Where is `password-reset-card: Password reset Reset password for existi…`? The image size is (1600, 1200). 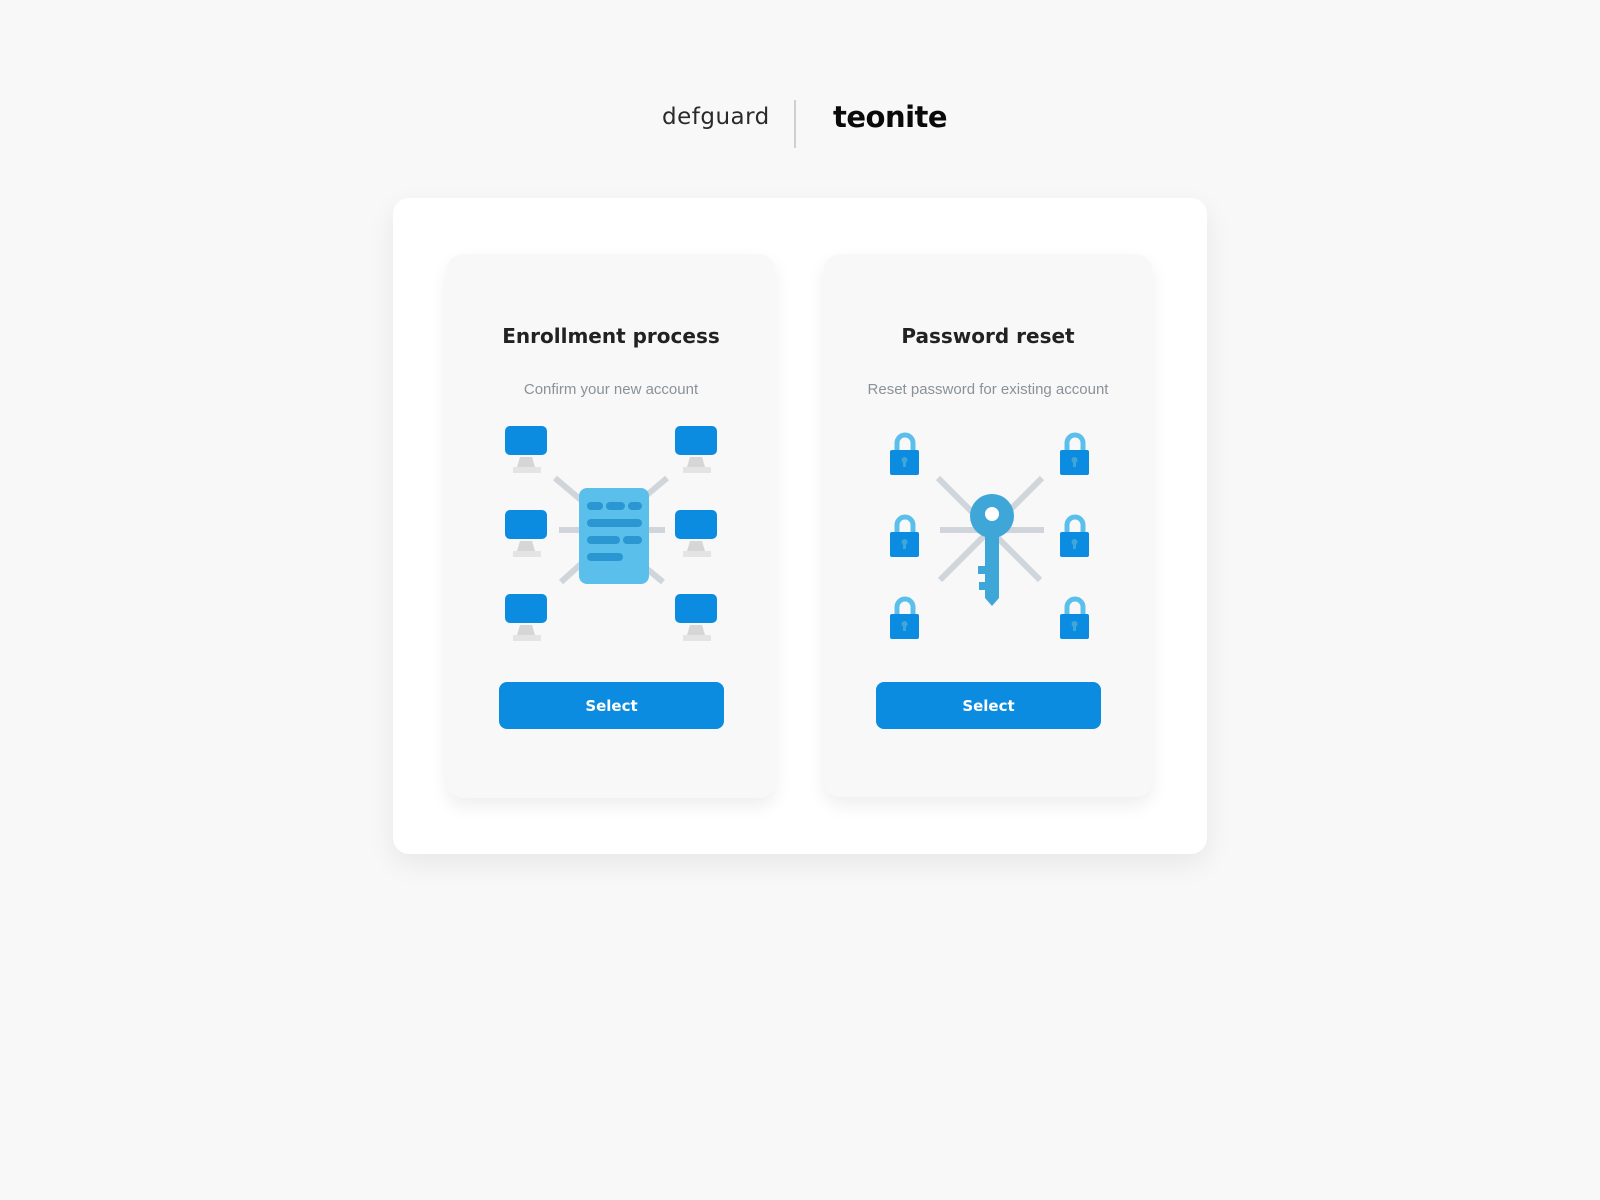
password-reset-card: Password reset Reset password for existi… is located at coordinates (988, 525).